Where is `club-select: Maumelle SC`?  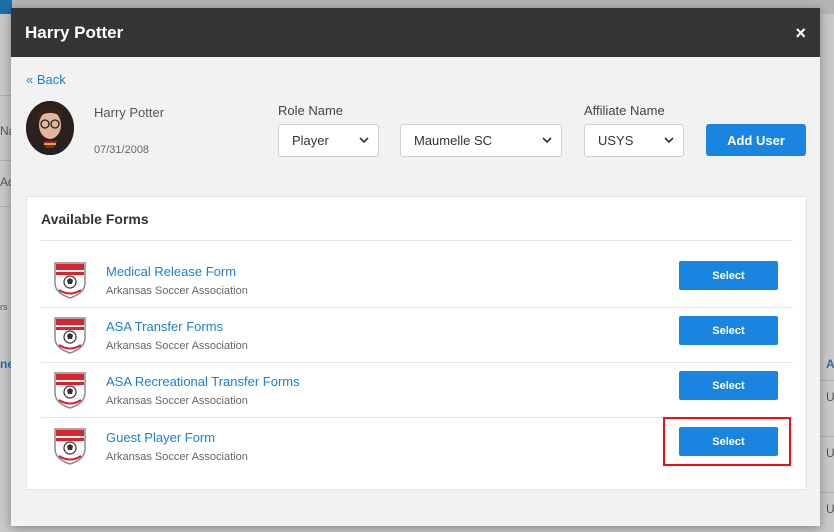
club-select: Maumelle SC is located at coordinates (481, 140).